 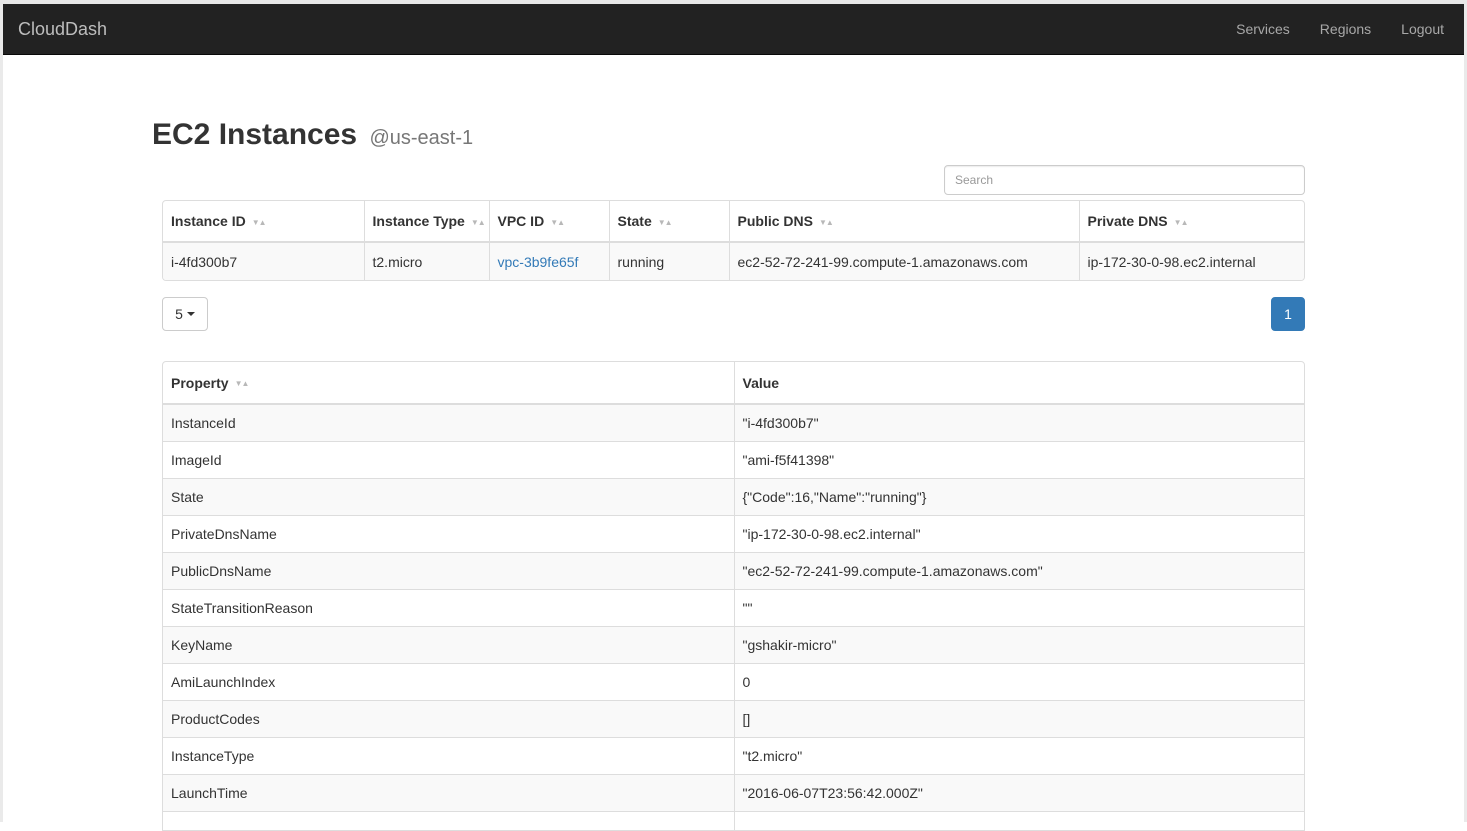 What do you see at coordinates (1019, 383) in the screenshot?
I see `column-header-value: Value` at bounding box center [1019, 383].